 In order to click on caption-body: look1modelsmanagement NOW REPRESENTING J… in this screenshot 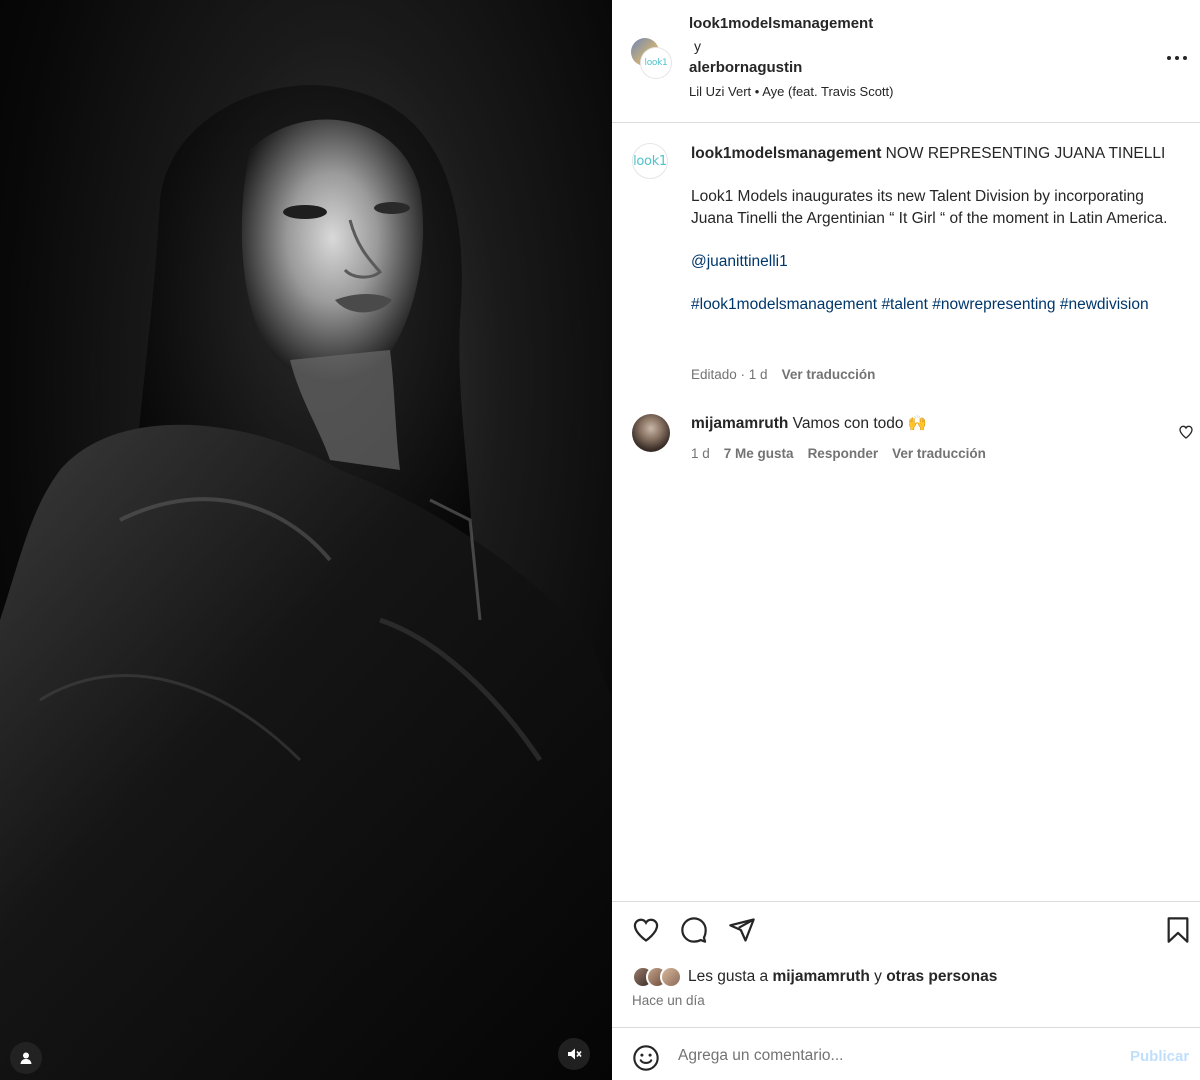, I will do `click(936, 229)`.